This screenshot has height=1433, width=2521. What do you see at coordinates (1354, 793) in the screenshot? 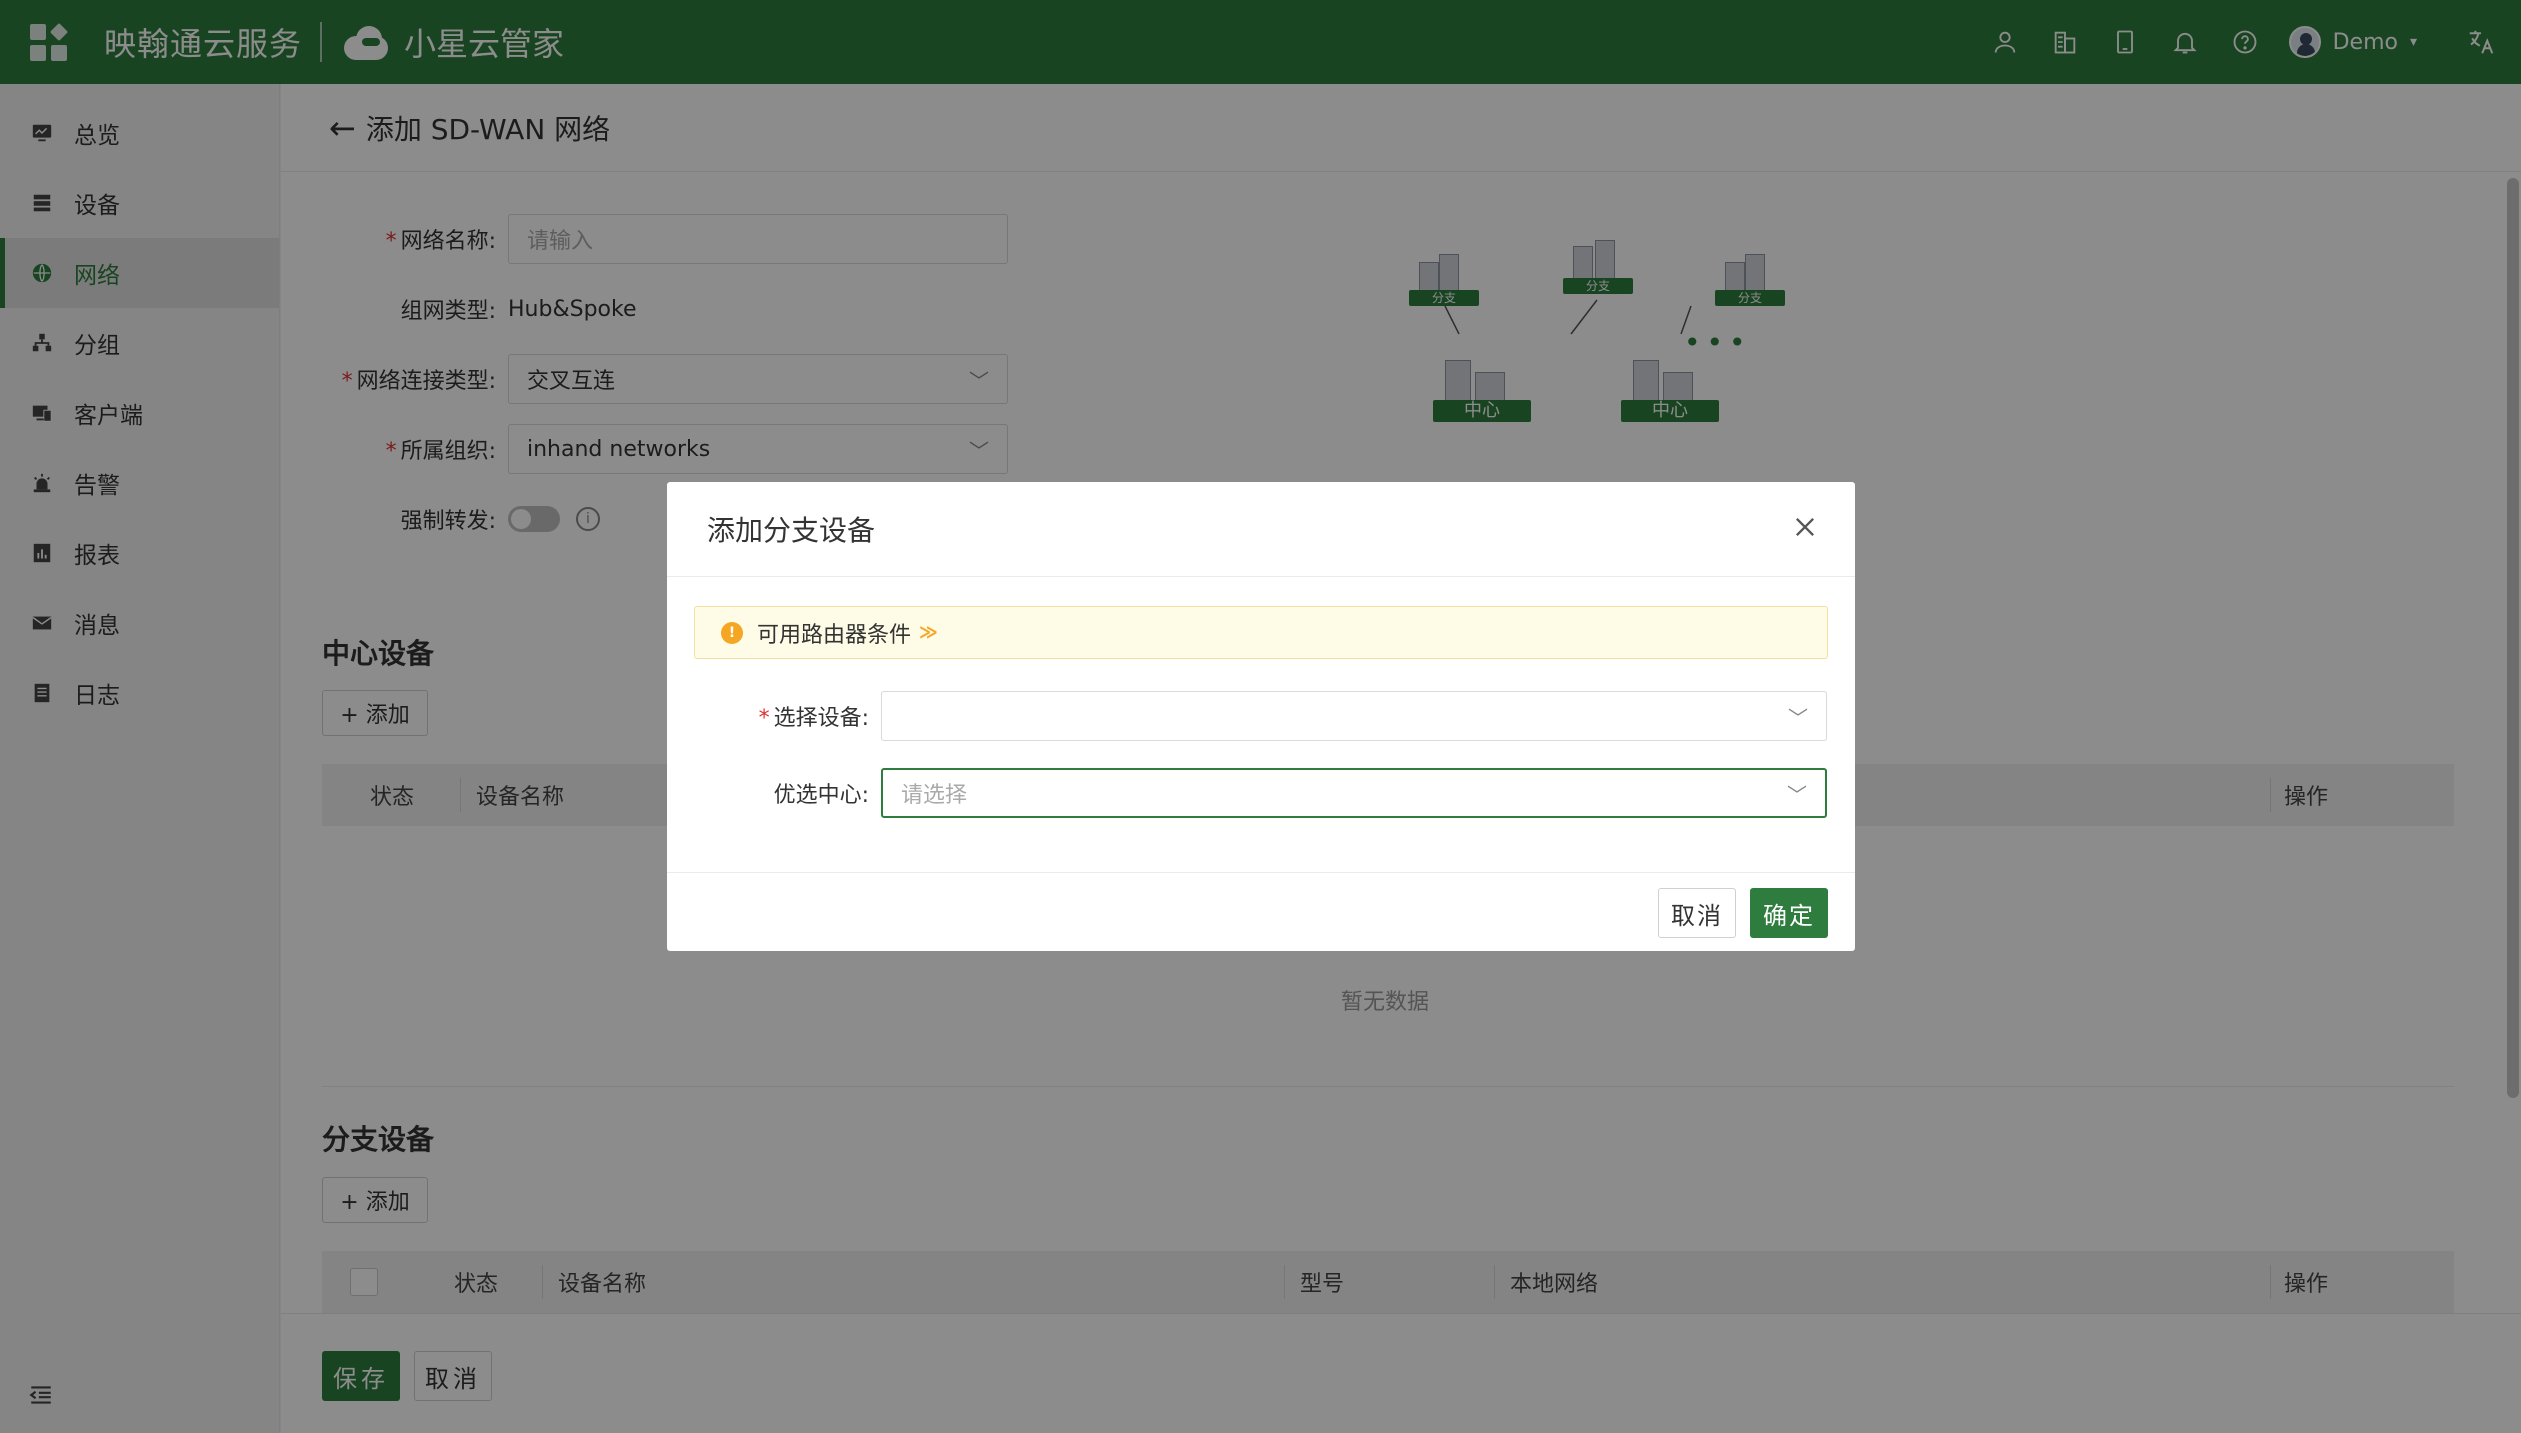
I see `preferred-hub-dropdown: 请选择 ﹀` at bounding box center [1354, 793].